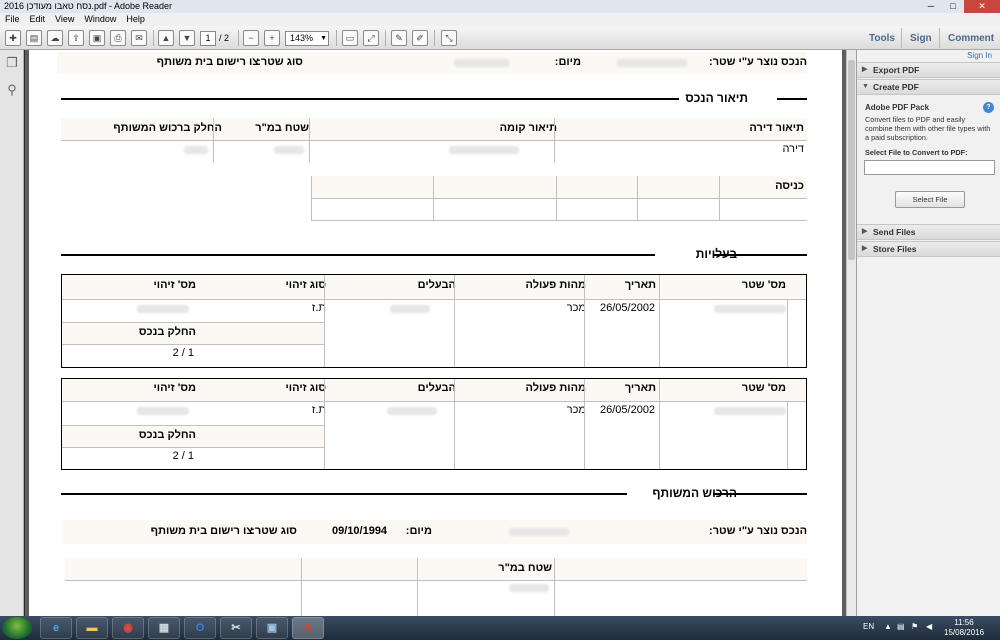 Image resolution: width=1000 pixels, height=640 pixels. I want to click on date-header: תאריך, so click(640, 285).